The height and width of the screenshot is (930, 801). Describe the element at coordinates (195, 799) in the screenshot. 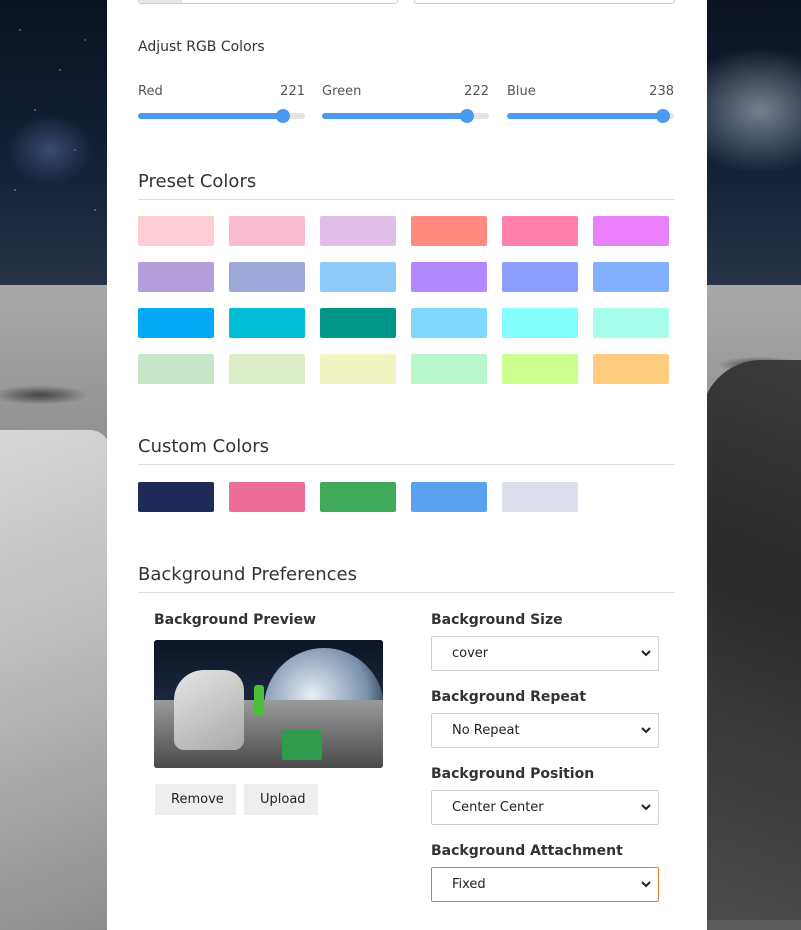

I see `remove-button: Remove` at that location.